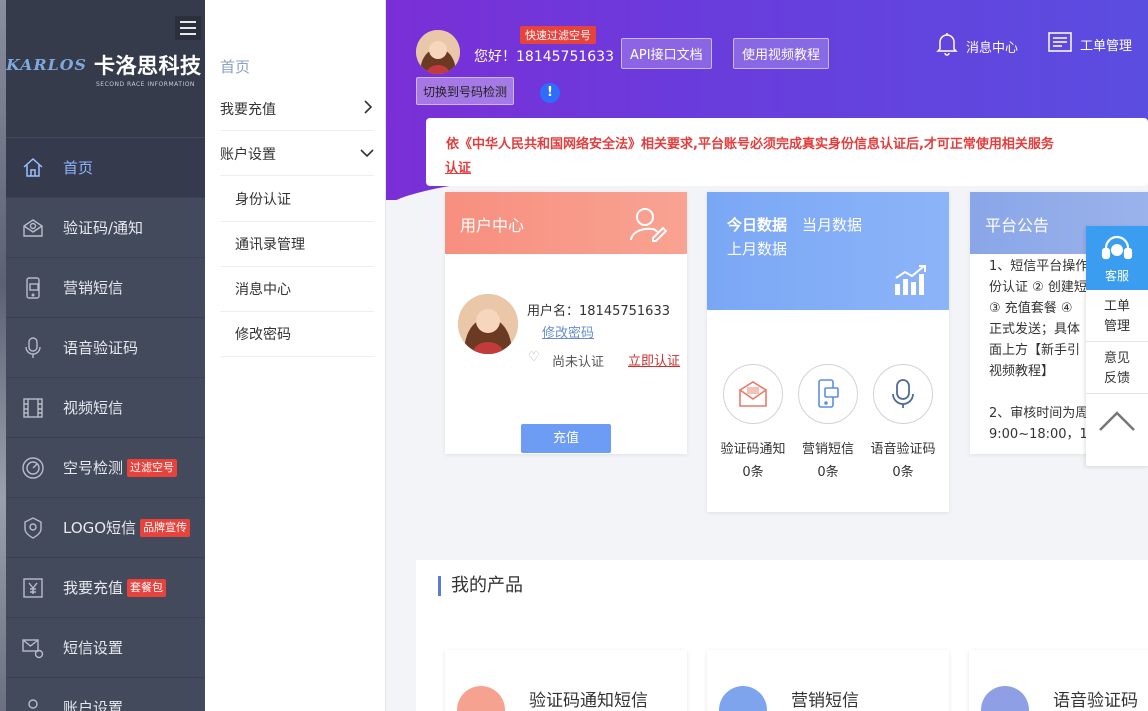  I want to click on logo-en: KARLOS, so click(46, 65).